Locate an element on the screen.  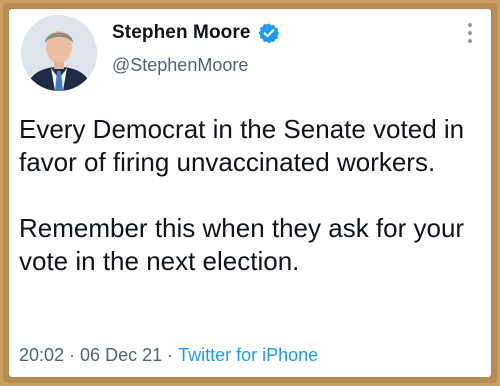
avatar-photo is located at coordinates (59, 53).